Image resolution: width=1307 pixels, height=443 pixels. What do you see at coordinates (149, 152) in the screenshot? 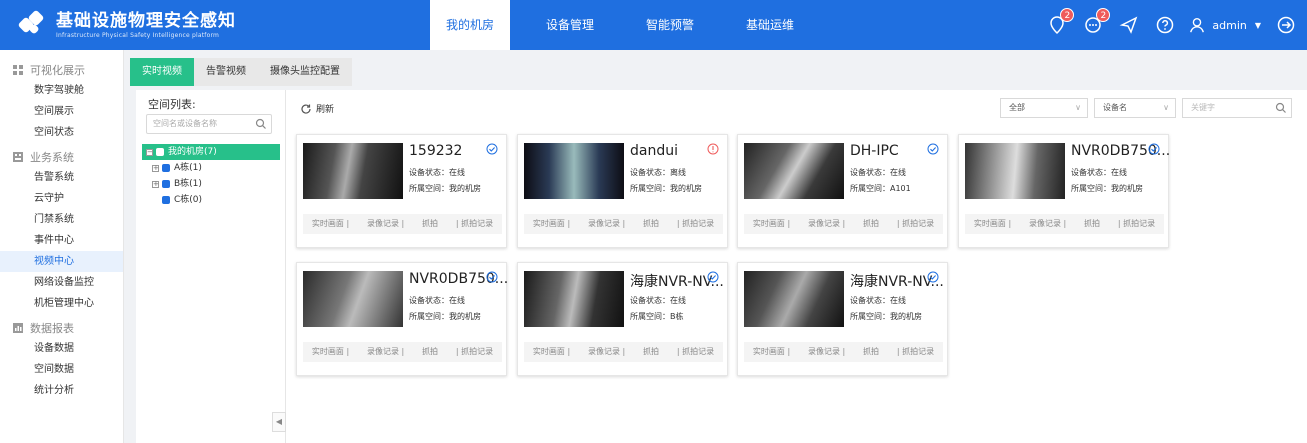
I see `collapse-icon: −` at bounding box center [149, 152].